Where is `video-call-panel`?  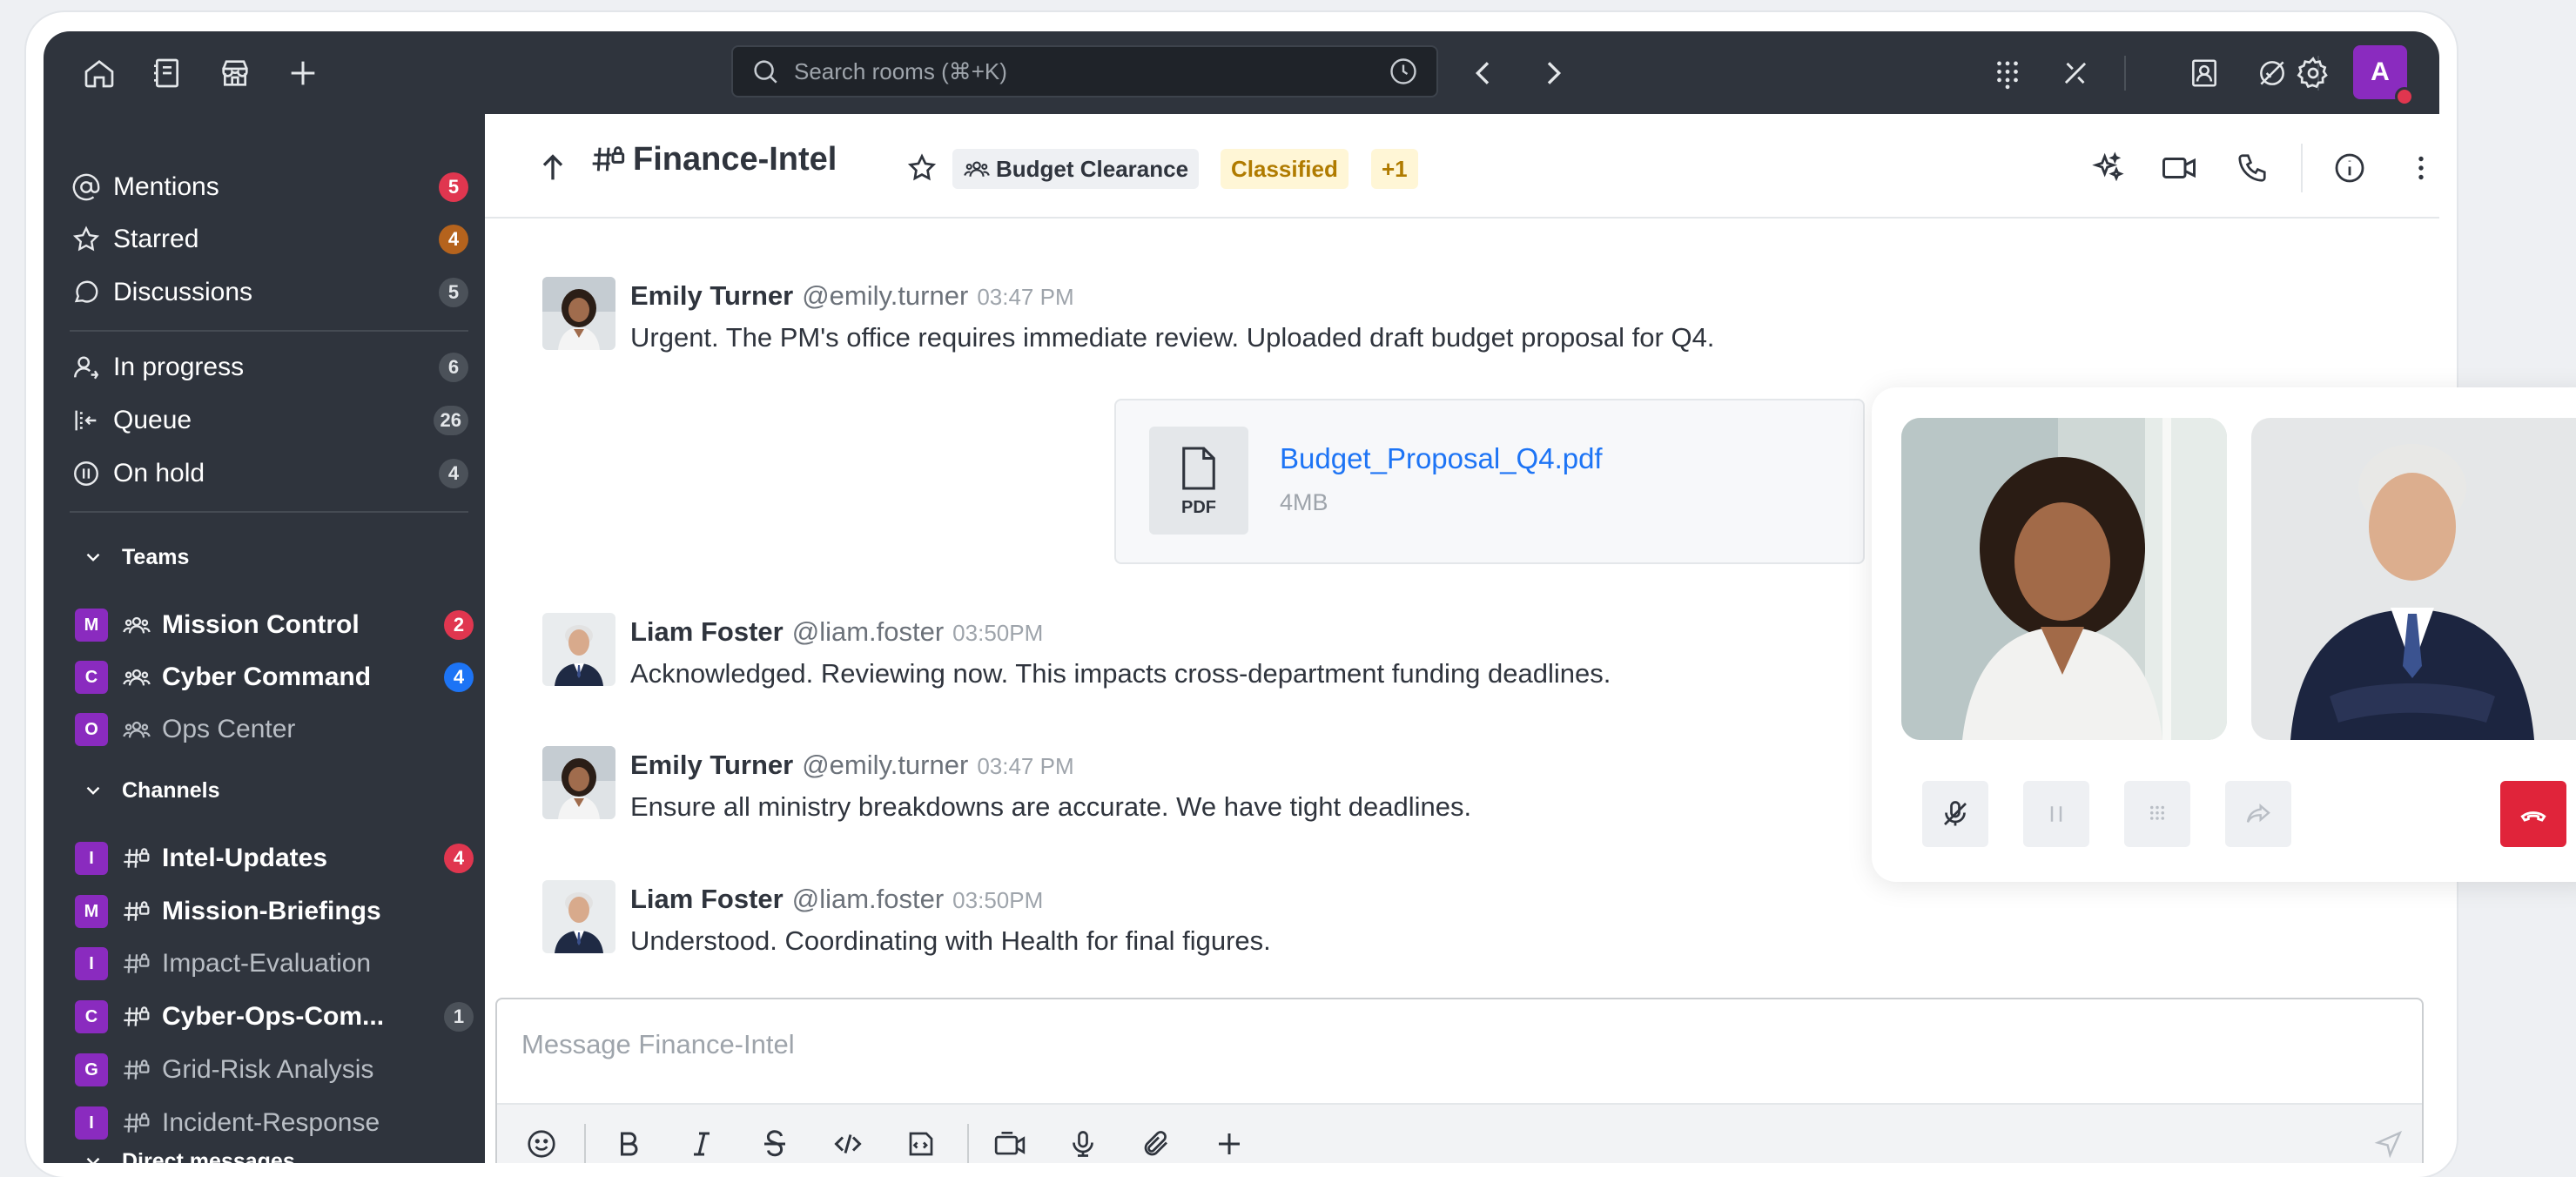
video-call-panel is located at coordinates (2224, 635).